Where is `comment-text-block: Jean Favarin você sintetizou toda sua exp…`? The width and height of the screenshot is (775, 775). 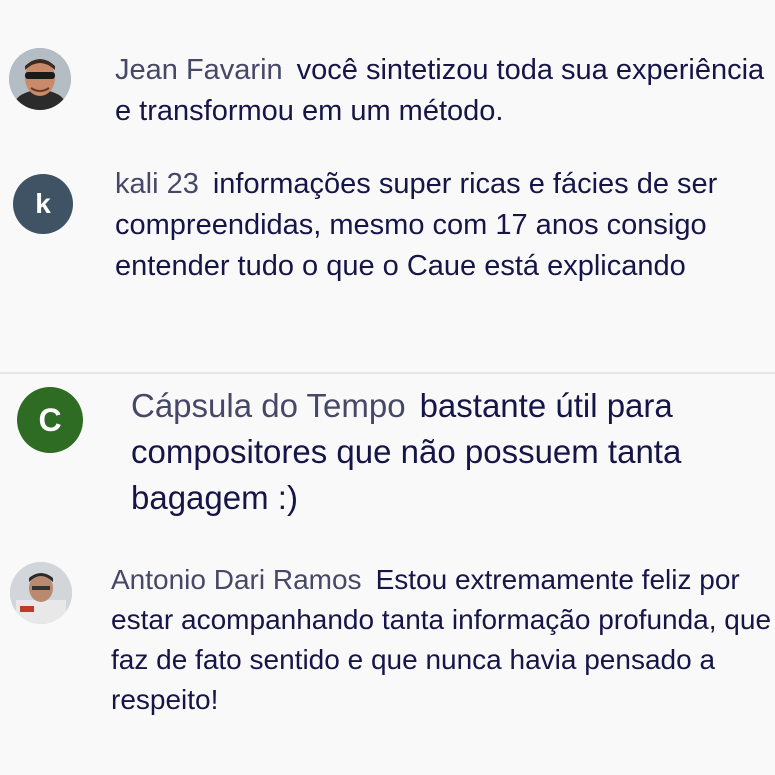 comment-text-block: Jean Favarin você sintetizou toda sua exp… is located at coordinates (440, 91).